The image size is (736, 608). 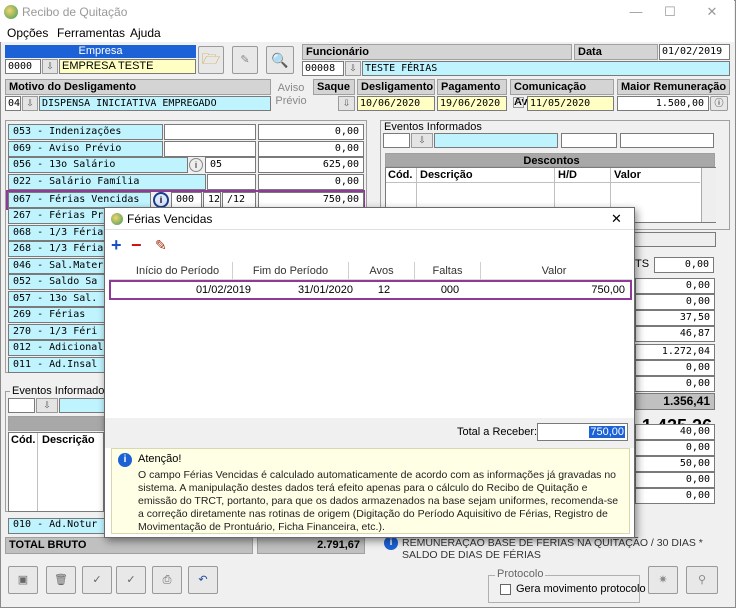 I want to click on delete-button: 🗑, so click(x=61, y=580).